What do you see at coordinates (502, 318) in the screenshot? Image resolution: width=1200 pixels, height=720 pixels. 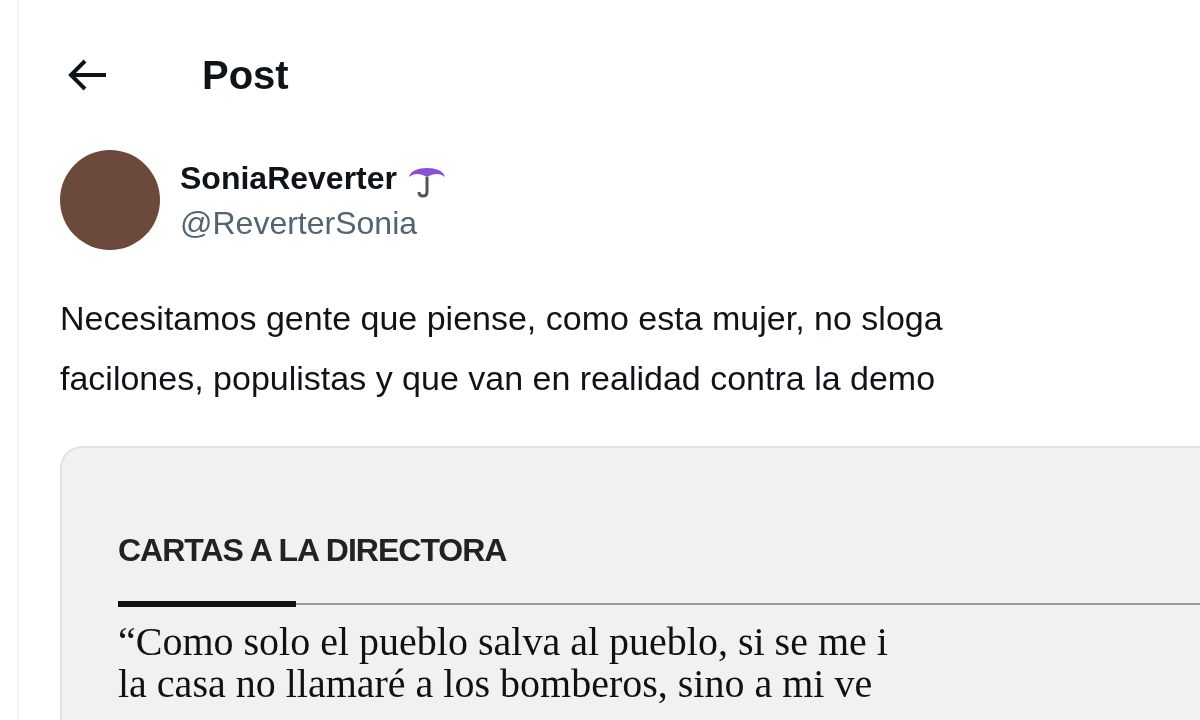 I see `post-text-line: Necesitamos gente que piense, como esta mujer, no sloga` at bounding box center [502, 318].